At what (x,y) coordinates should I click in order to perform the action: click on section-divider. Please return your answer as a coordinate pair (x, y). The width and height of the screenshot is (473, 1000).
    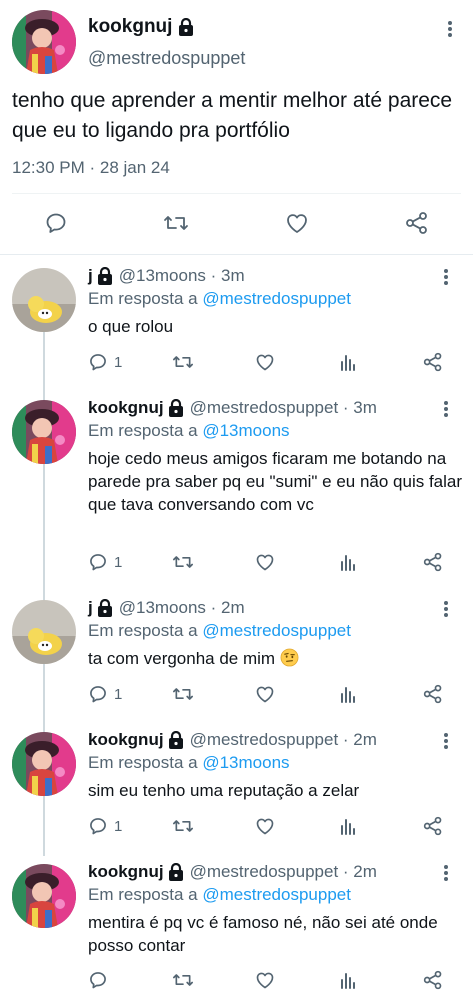
    Looking at the image, I should click on (236, 254).